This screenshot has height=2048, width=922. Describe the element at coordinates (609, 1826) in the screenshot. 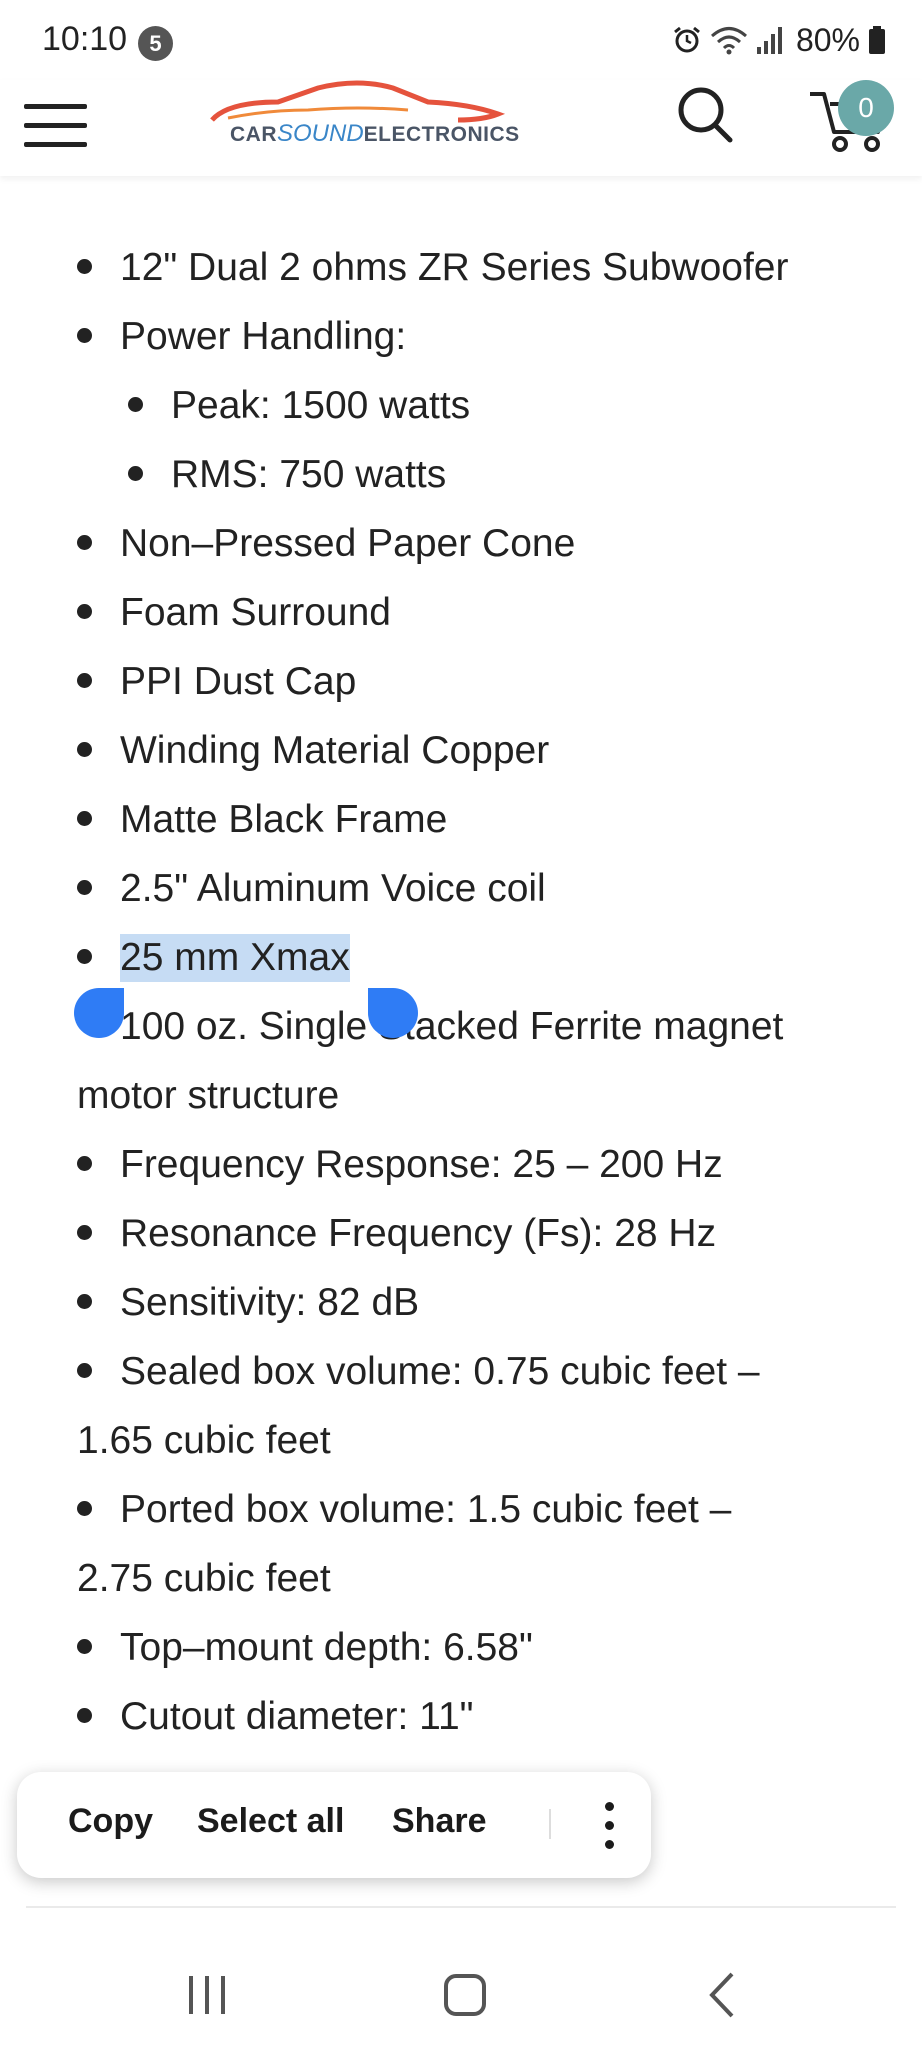

I see `more-options-icon` at that location.